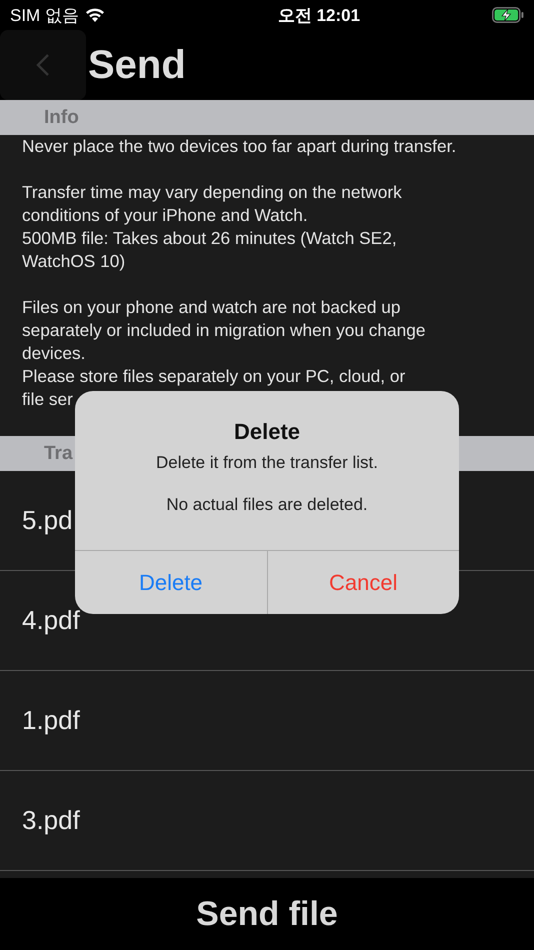 This screenshot has height=950, width=534. I want to click on back-button, so click(43, 65).